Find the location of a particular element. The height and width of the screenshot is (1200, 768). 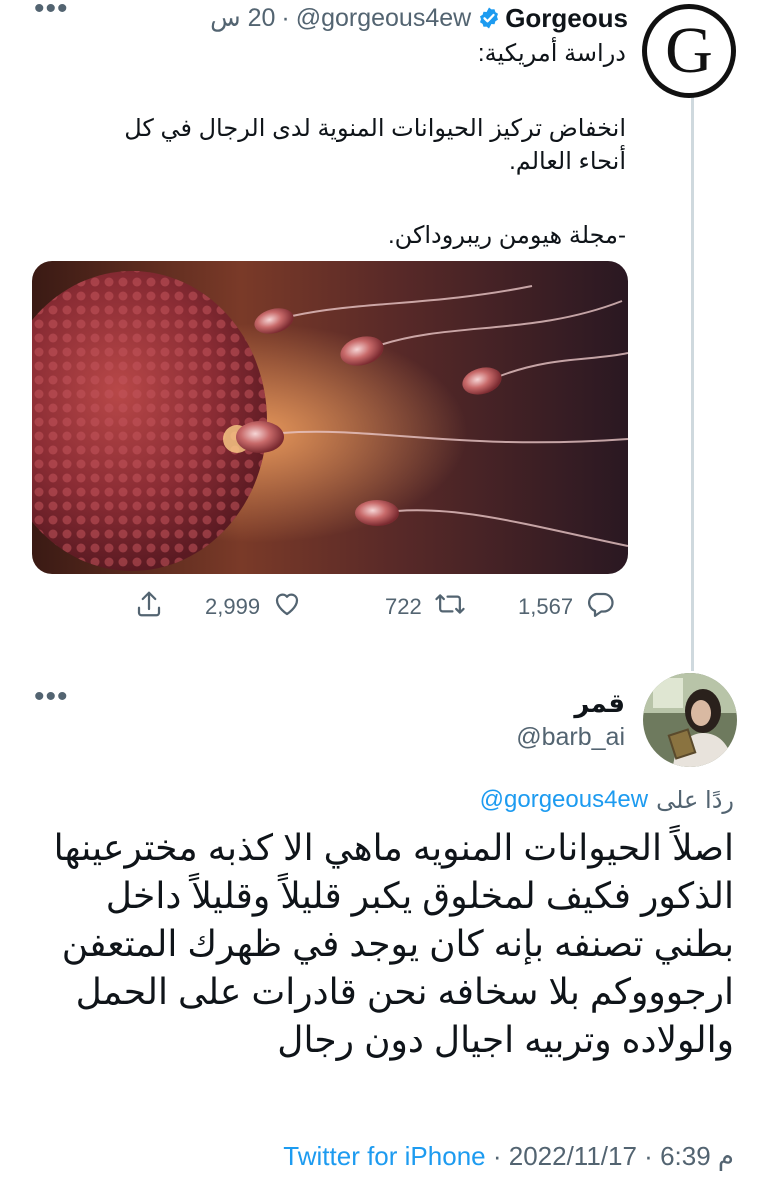

retweet-count: 722 is located at coordinates (403, 606).